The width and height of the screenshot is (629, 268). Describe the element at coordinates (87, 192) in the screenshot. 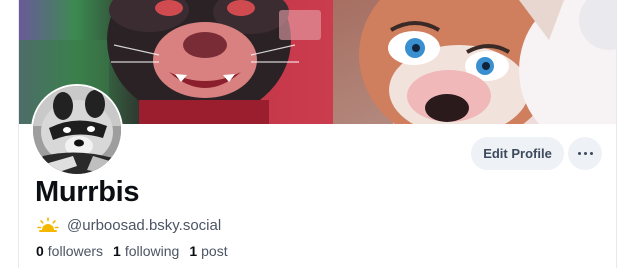

I see `display-name: Murrbis` at that location.